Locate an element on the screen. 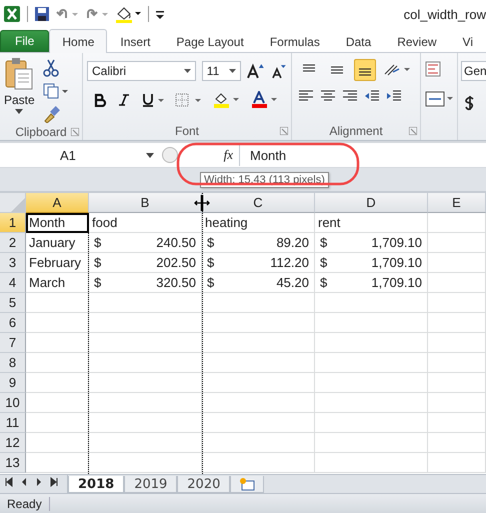 The height and width of the screenshot is (513, 486). file-tab: File is located at coordinates (25, 41).